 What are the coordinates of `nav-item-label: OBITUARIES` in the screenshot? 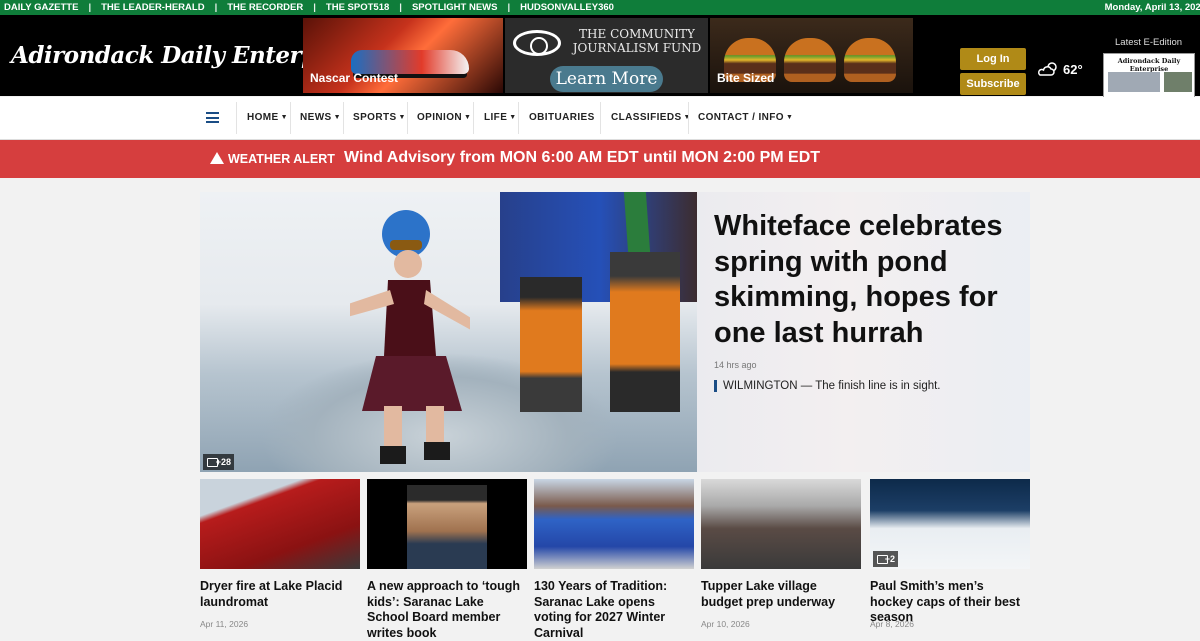 It's located at (562, 117).